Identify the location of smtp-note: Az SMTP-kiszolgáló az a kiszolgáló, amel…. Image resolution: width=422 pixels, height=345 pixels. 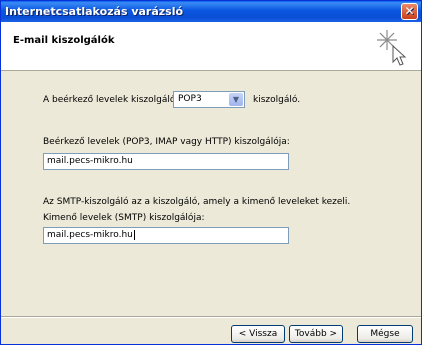
(197, 202).